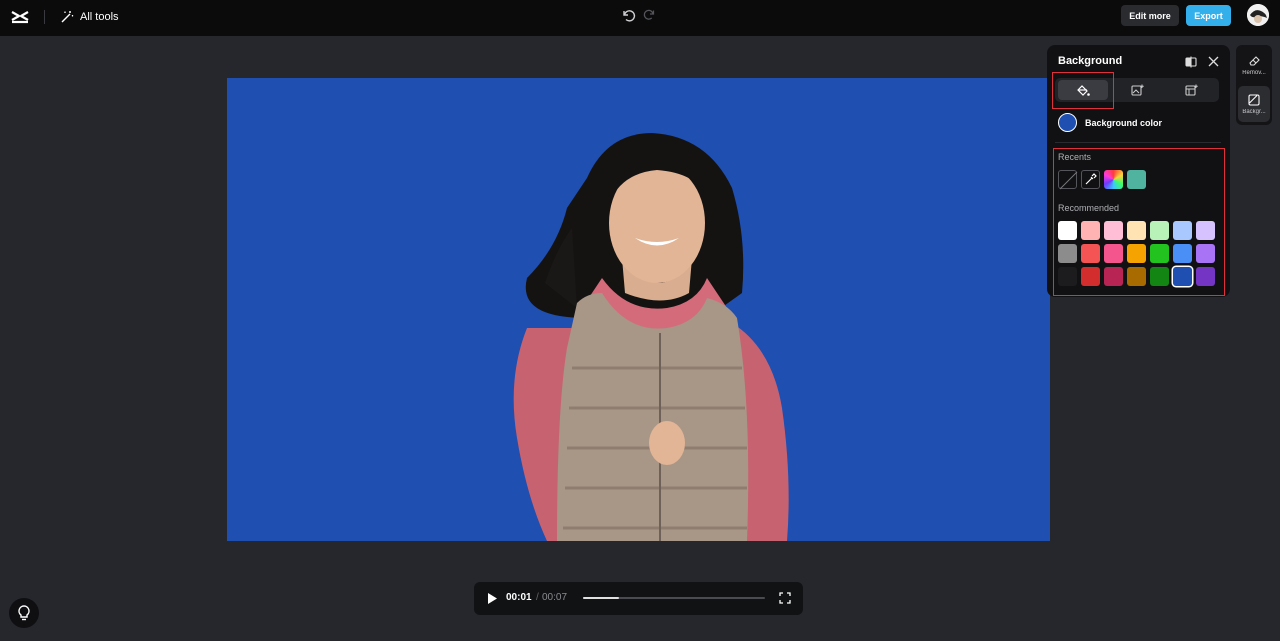 Image resolution: width=1280 pixels, height=641 pixels. What do you see at coordinates (1254, 61) in the screenshot?
I see `eraser-icon` at bounding box center [1254, 61].